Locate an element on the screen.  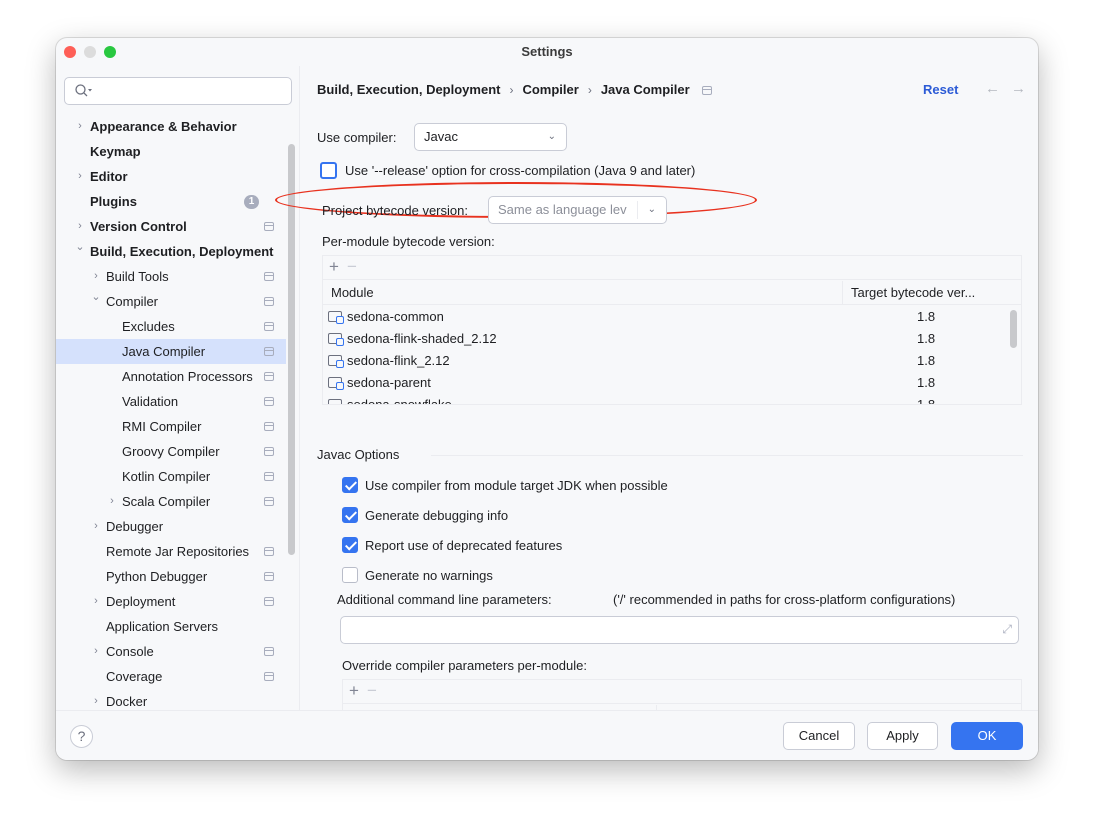
settings-search-input is located at coordinates (178, 91).